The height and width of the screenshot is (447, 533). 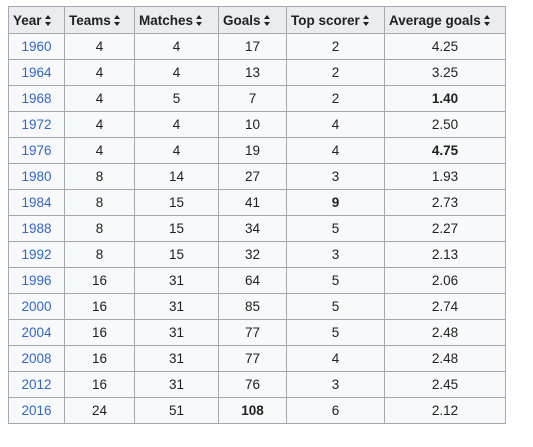 I want to click on cell-average-goals: 2.73, so click(x=445, y=202).